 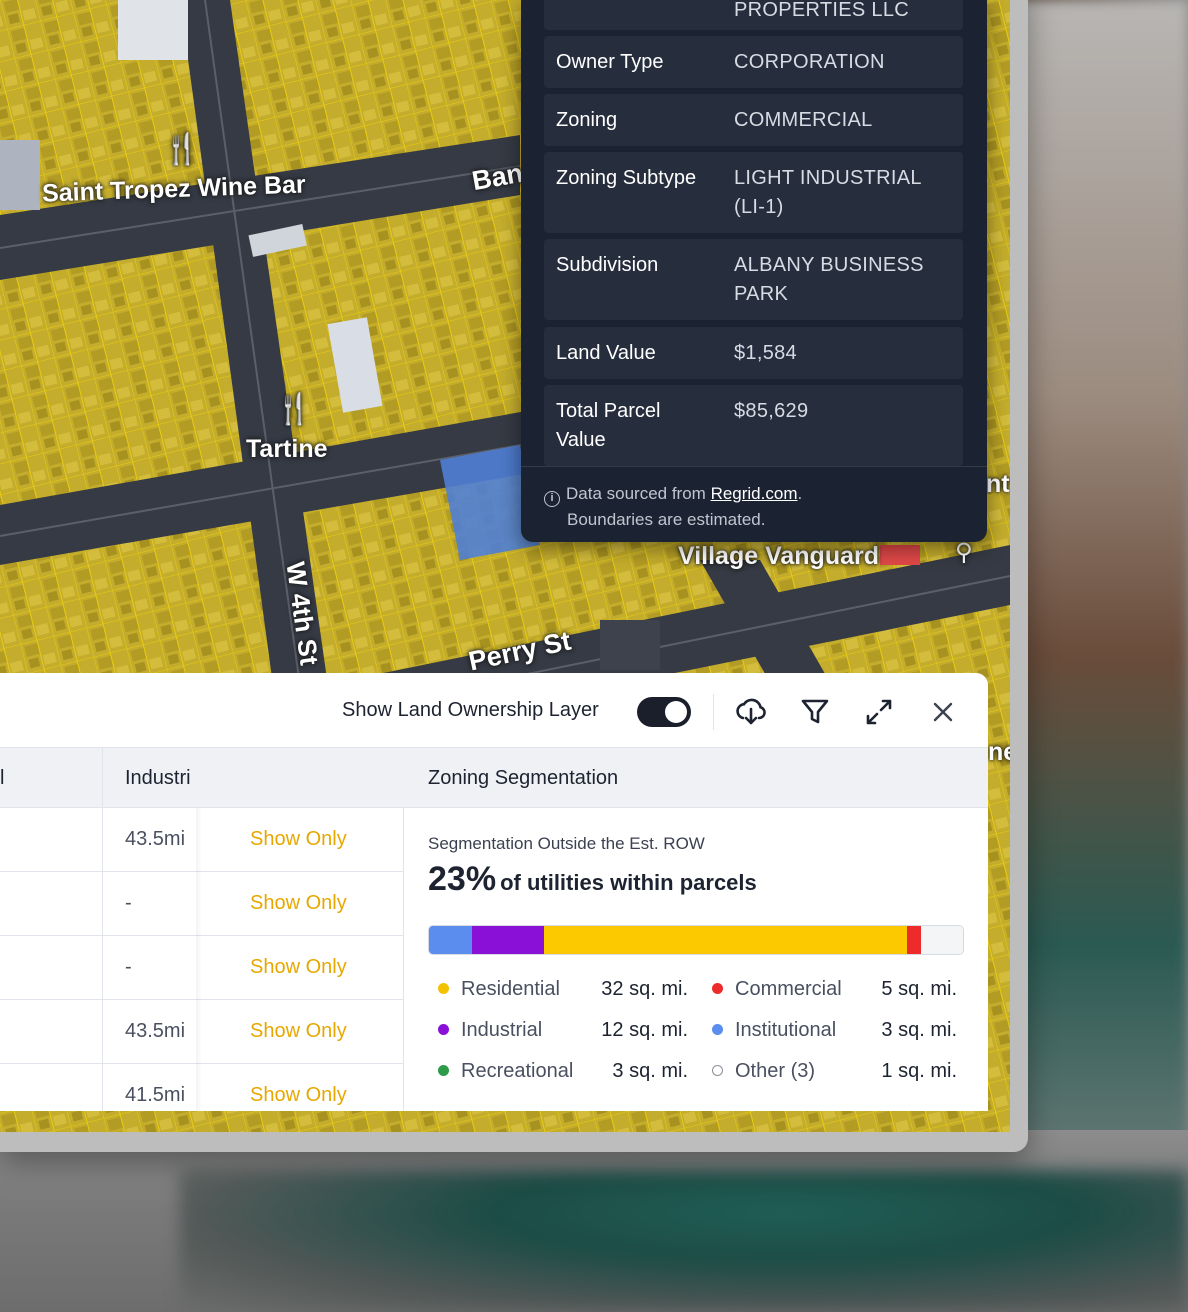 What do you see at coordinates (751, 712) in the screenshot?
I see `download-icon` at bounding box center [751, 712].